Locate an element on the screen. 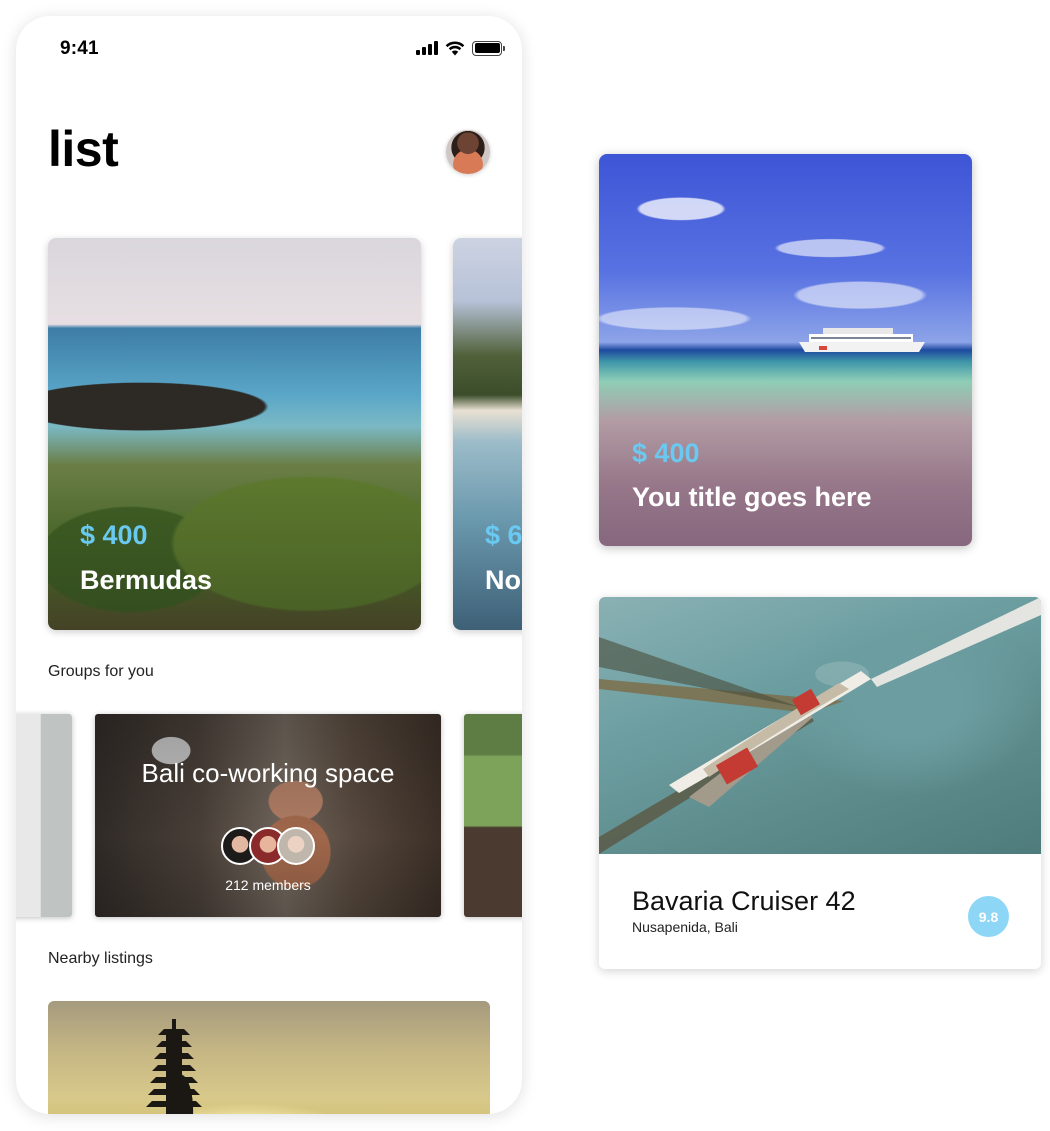 Image resolution: width=1050 pixels, height=1131 pixels. destination-price: $ 6 is located at coordinates (503, 535).